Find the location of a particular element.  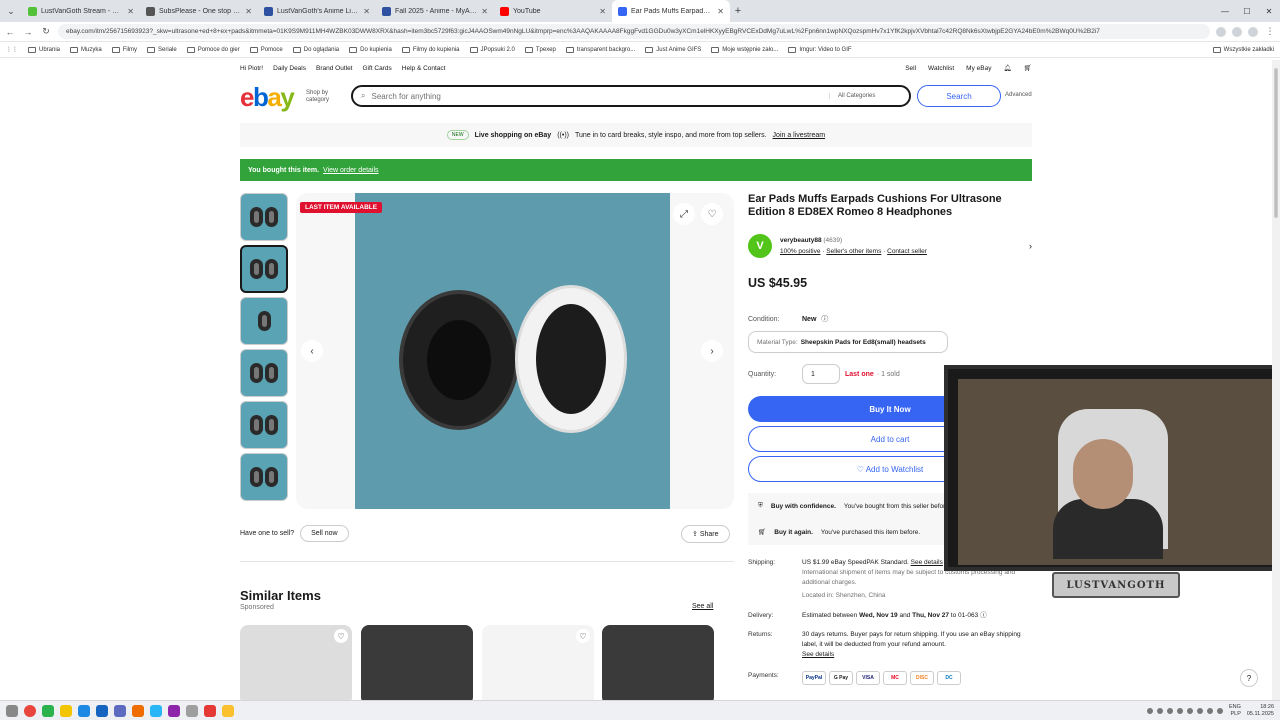

header-link-gift-cards: Gift Cards is located at coordinates (377, 68).